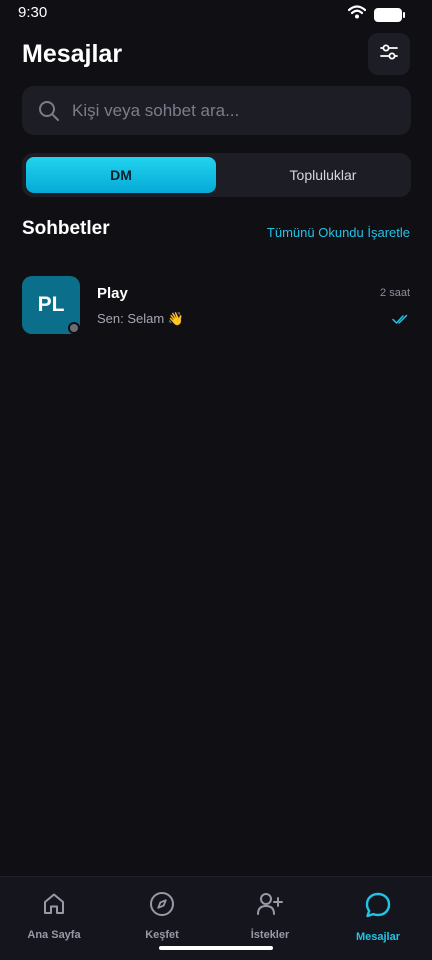 This screenshot has height=960, width=432. Describe the element at coordinates (270, 906) in the screenshot. I see `add-user-icon` at that location.